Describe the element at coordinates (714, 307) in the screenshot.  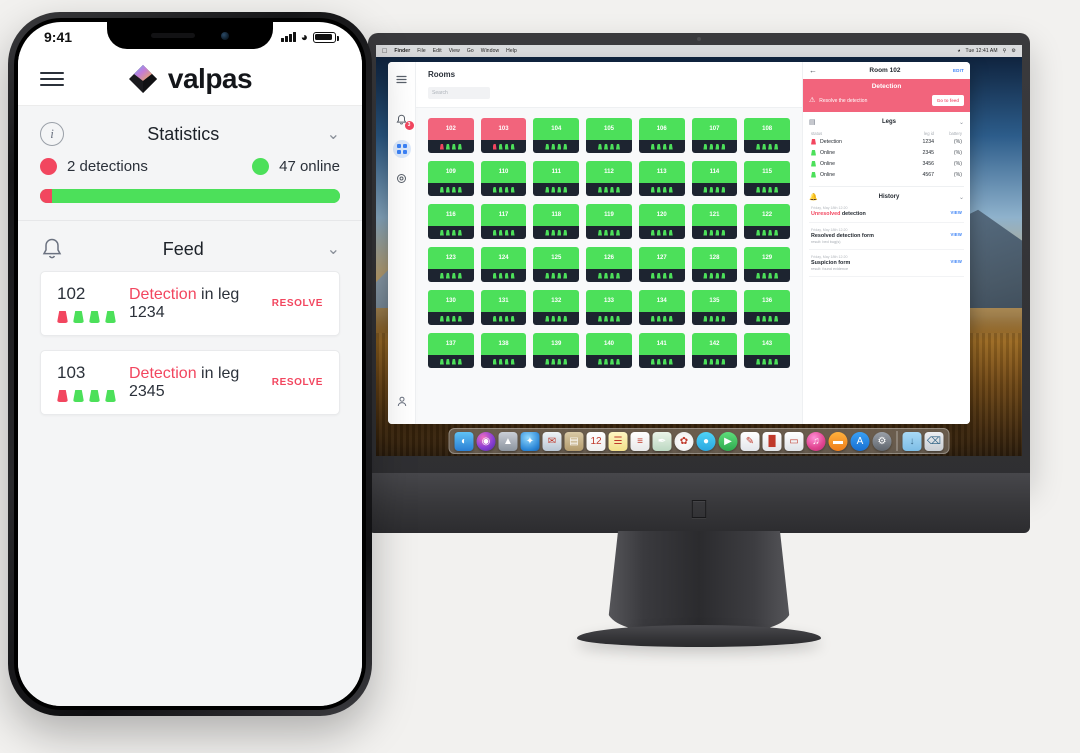
I see `room-card: 135` at that location.